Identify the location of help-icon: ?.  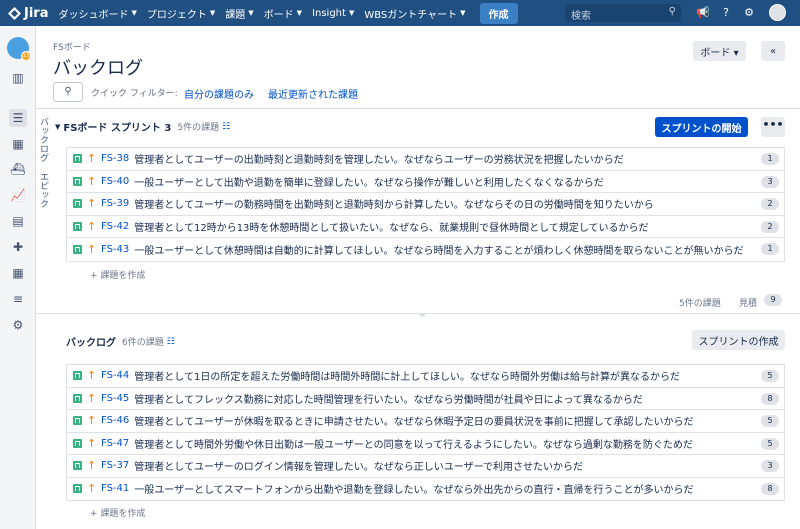
(726, 13).